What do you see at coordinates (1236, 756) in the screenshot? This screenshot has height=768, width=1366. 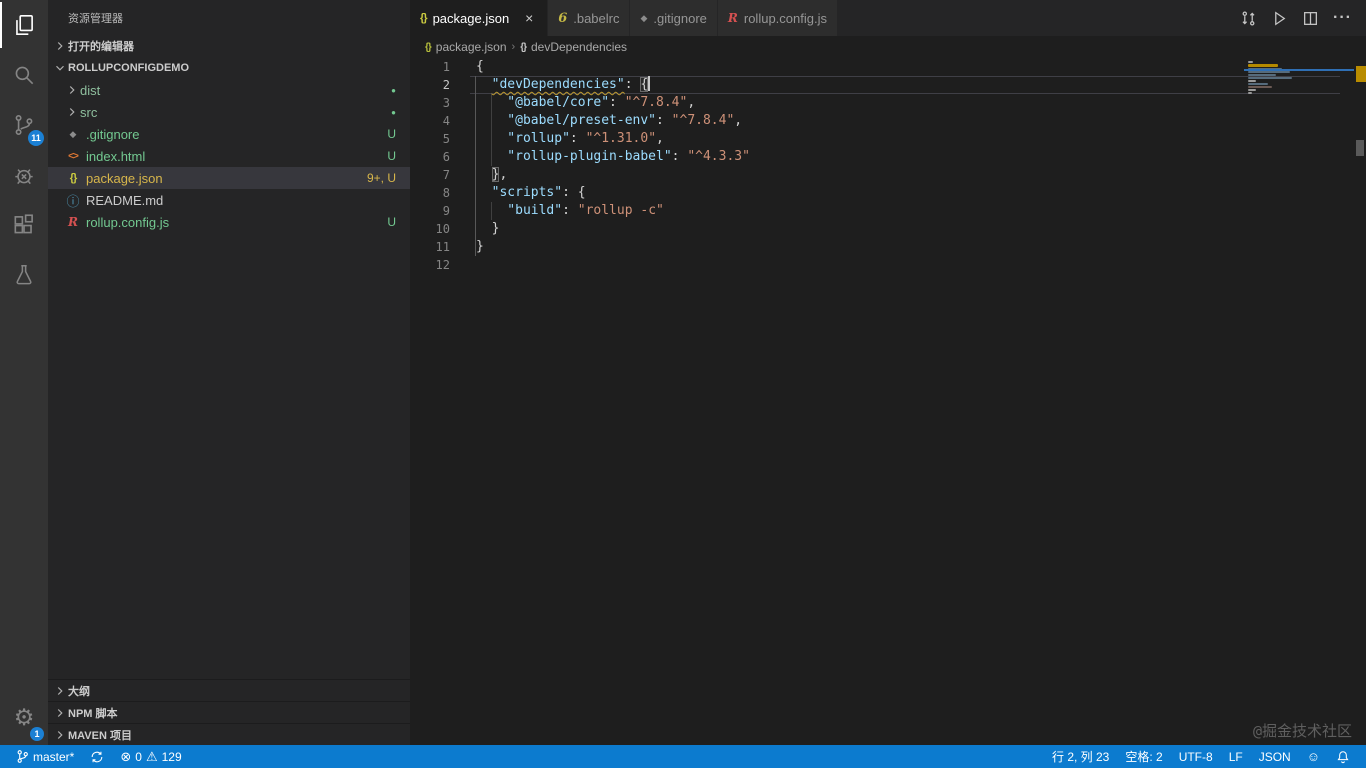 I see `eol-item: LF` at bounding box center [1236, 756].